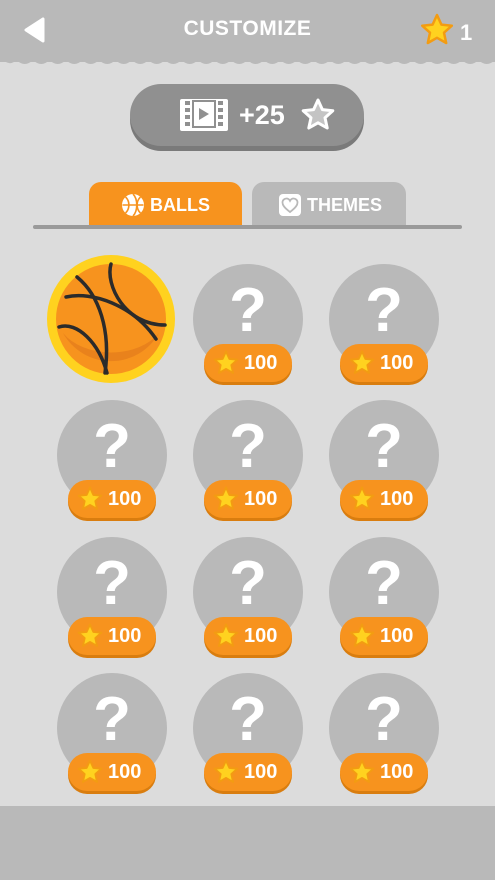  What do you see at coordinates (262, 115) in the screenshot?
I see `video-reward-label: +25` at bounding box center [262, 115].